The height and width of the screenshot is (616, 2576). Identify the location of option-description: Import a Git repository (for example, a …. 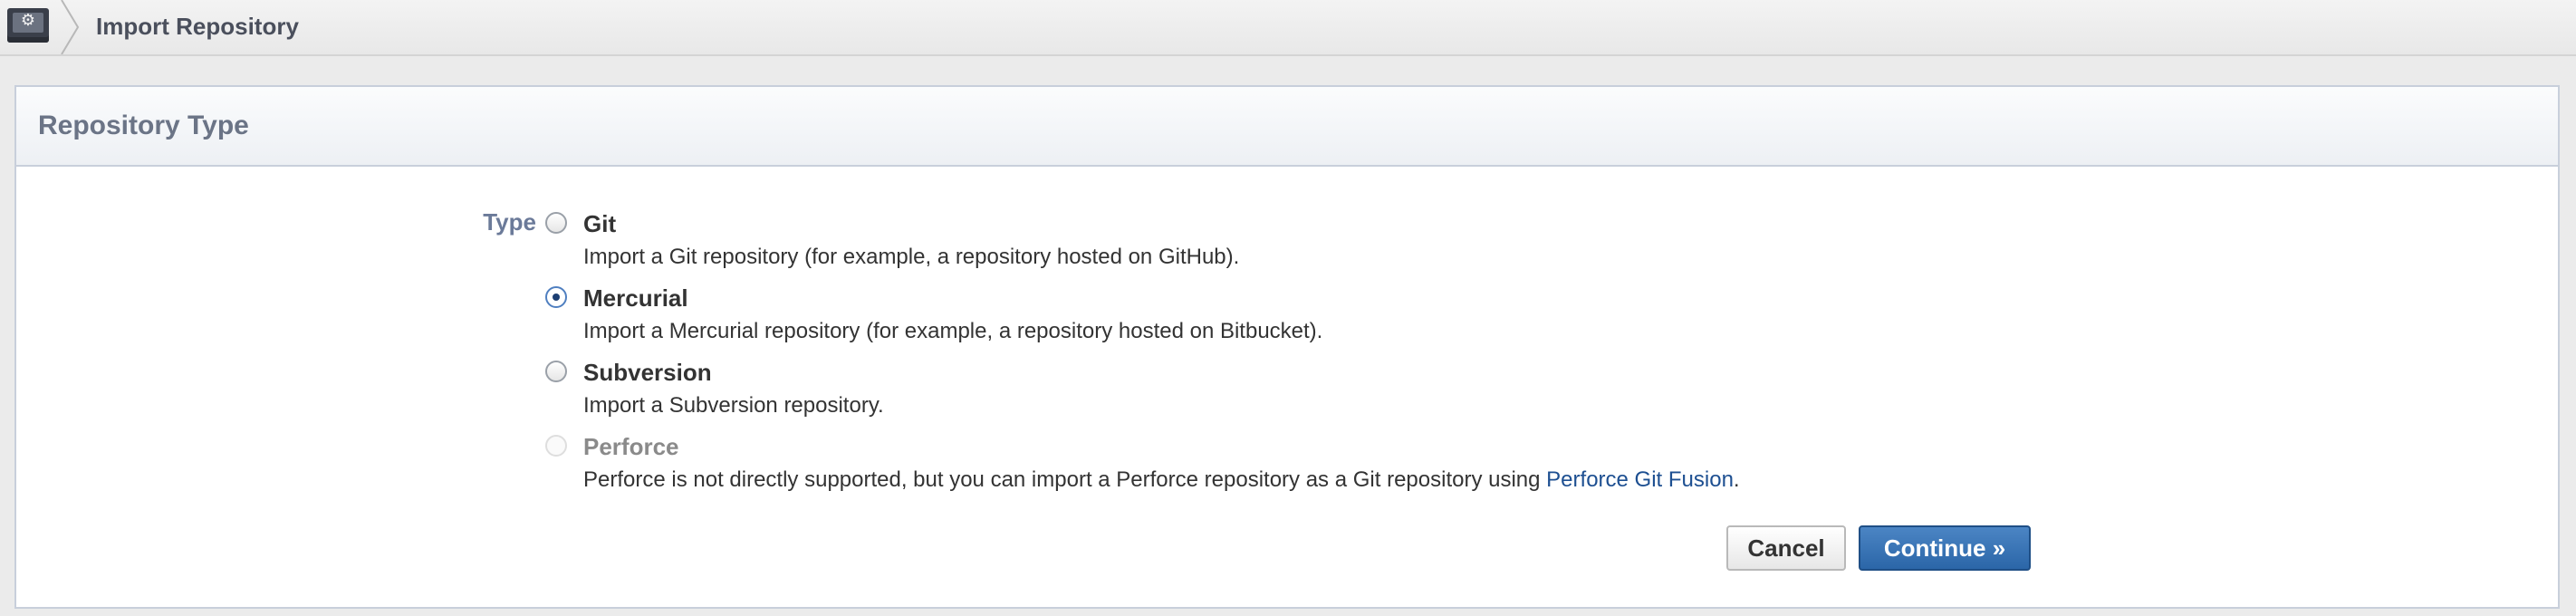
(911, 257).